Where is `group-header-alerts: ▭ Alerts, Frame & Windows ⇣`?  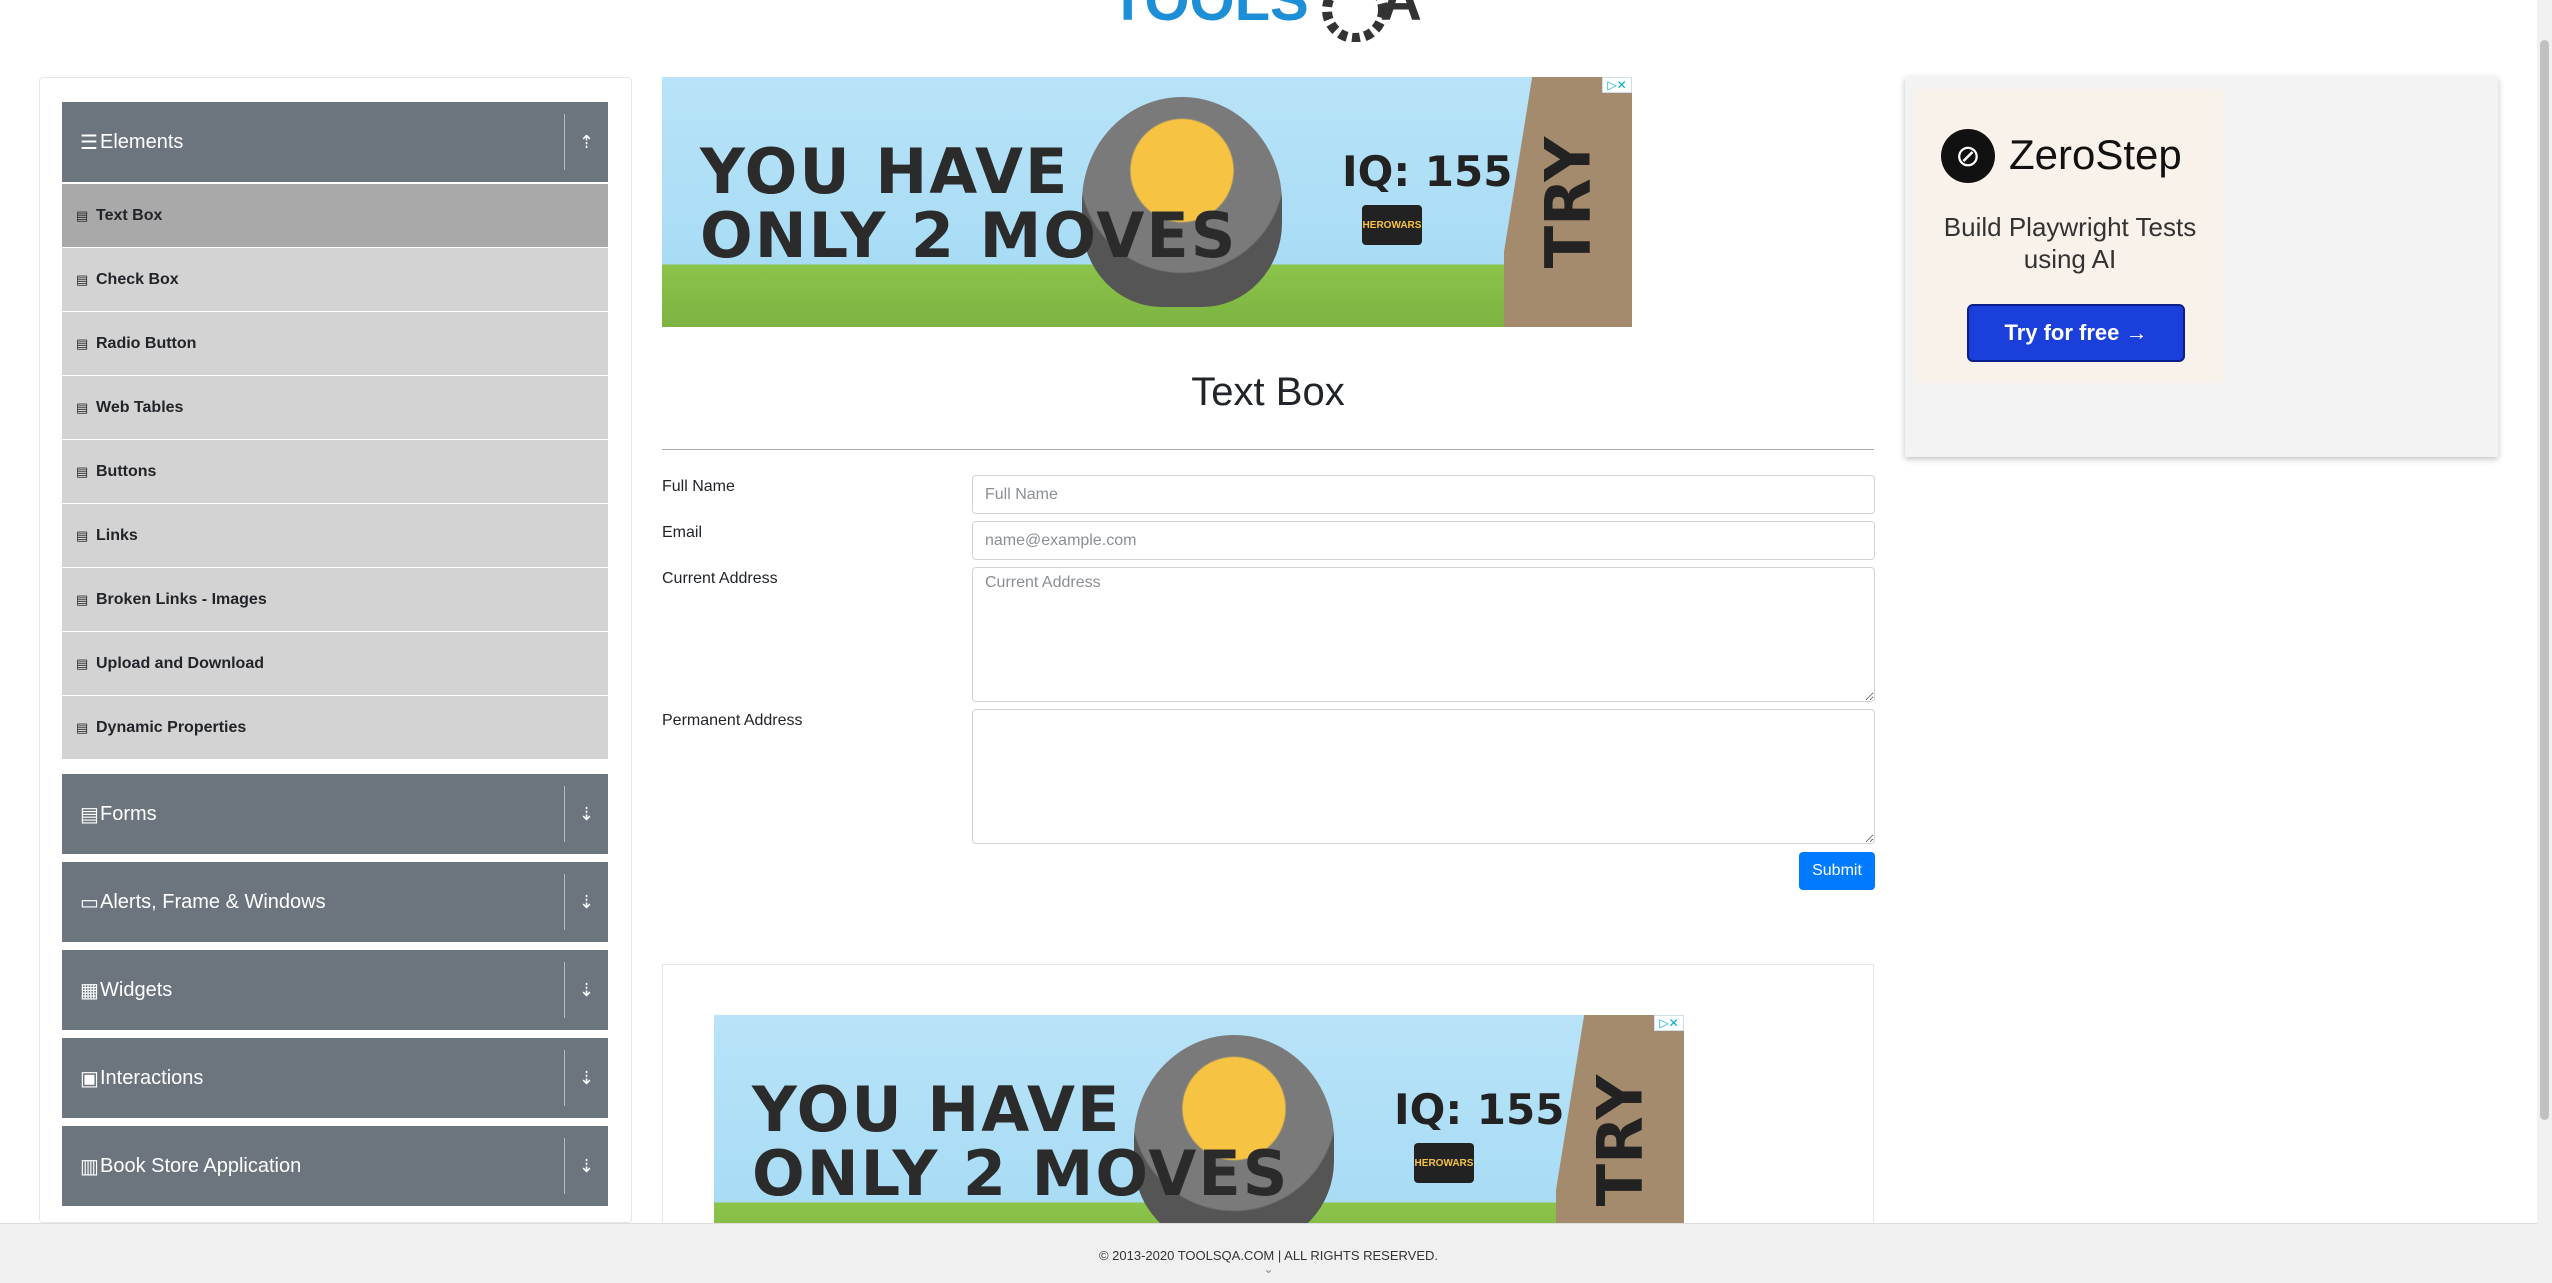 group-header-alerts: ▭ Alerts, Frame & Windows ⇣ is located at coordinates (335, 902).